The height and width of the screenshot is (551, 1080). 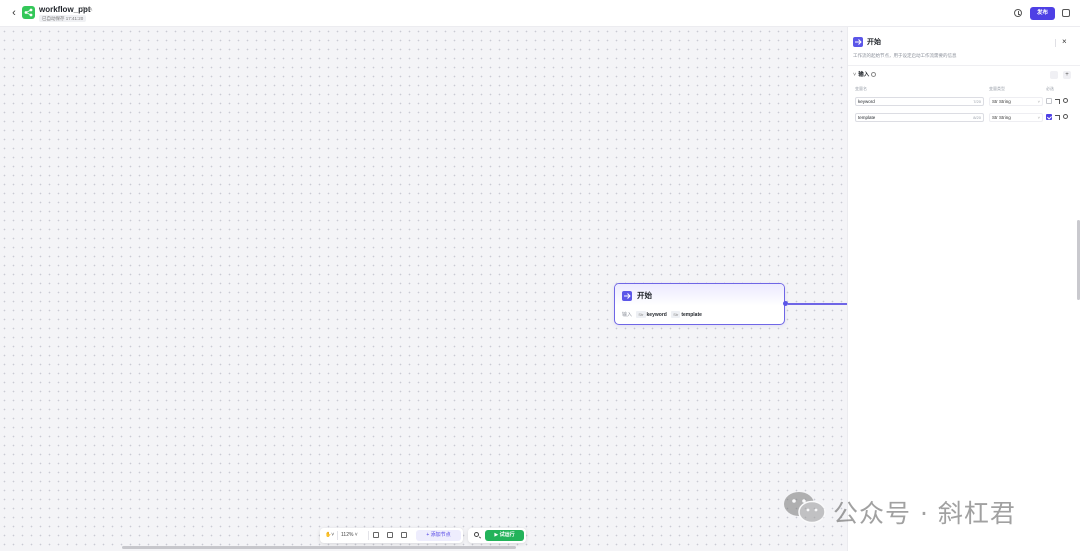 I want to click on add-variable-button: +, so click(x=1067, y=75).